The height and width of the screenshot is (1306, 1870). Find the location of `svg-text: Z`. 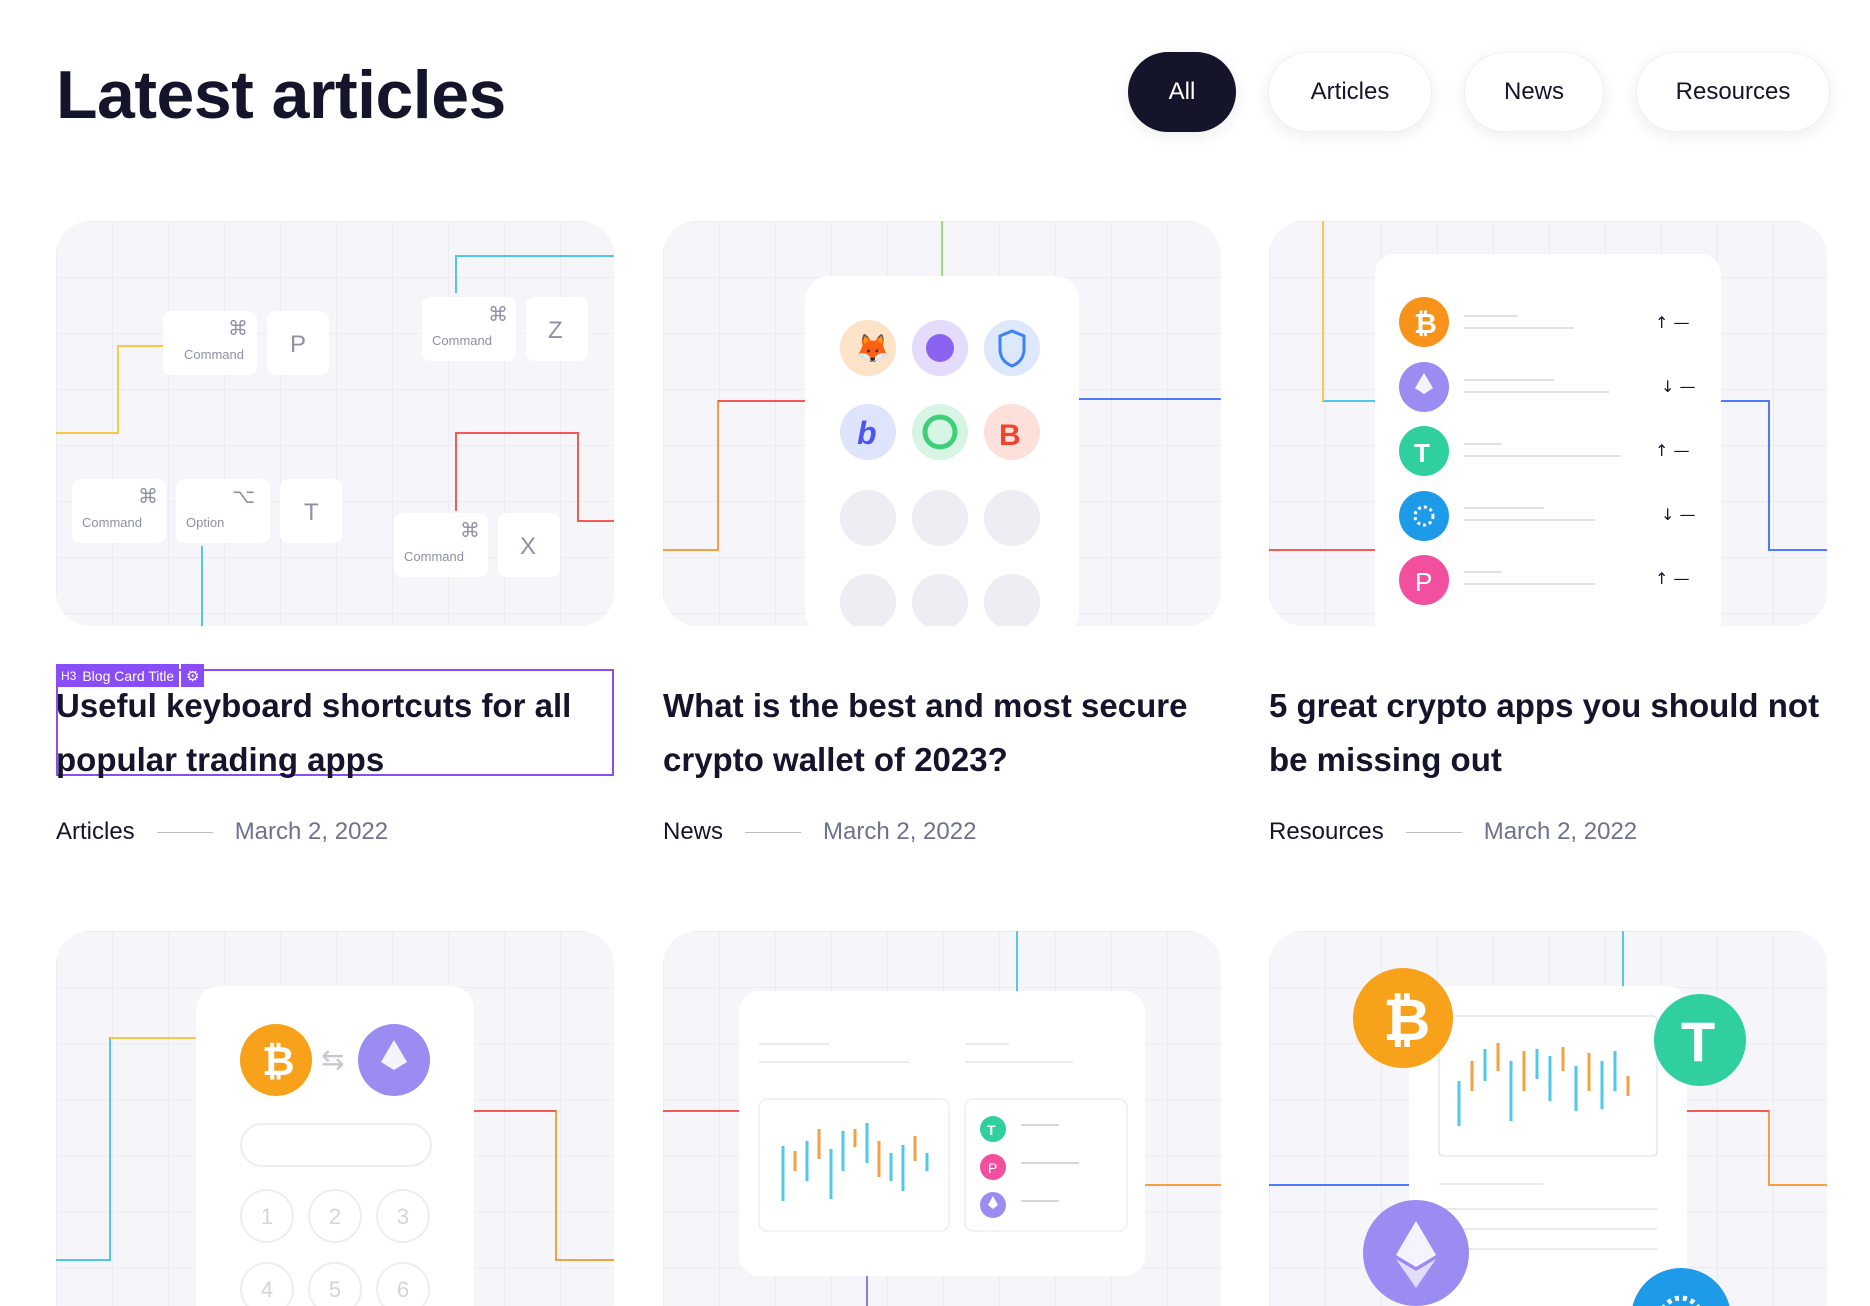

svg-text: Z is located at coordinates (555, 330).